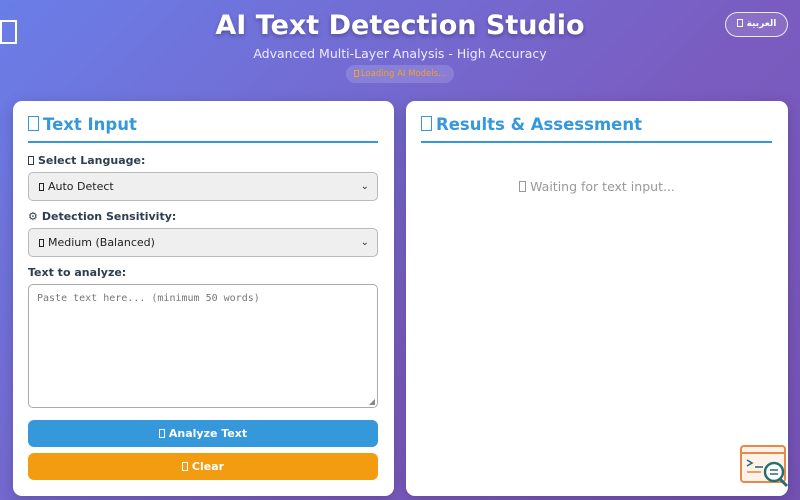  I want to click on text-input-area: Paste text here... (minimum 50 words) ◢, so click(203, 346).